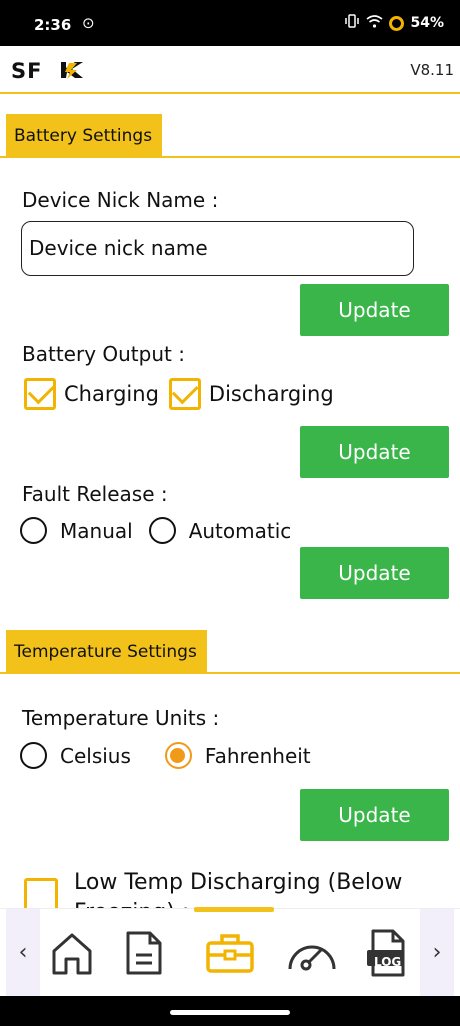 The height and width of the screenshot is (1026, 460). What do you see at coordinates (121, 718) in the screenshot?
I see `temperature-units-label: Temperature Units :` at bounding box center [121, 718].